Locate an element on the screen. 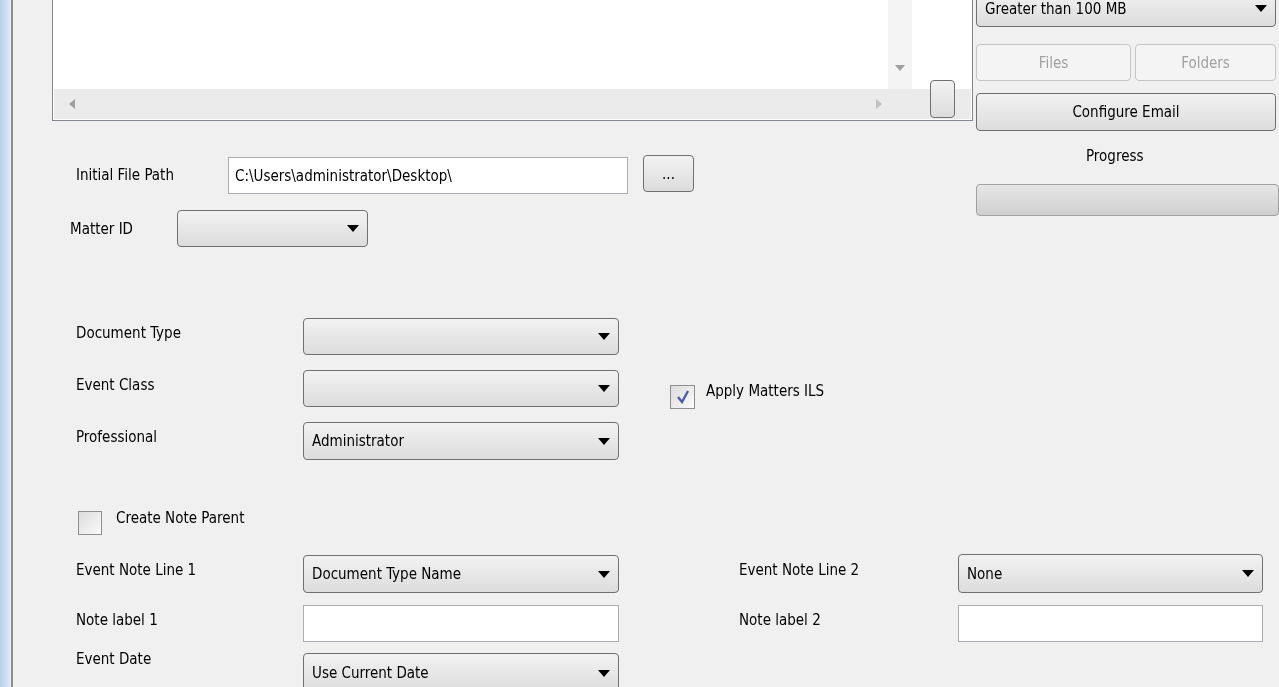  field-label: Note label 2 is located at coordinates (780, 620).